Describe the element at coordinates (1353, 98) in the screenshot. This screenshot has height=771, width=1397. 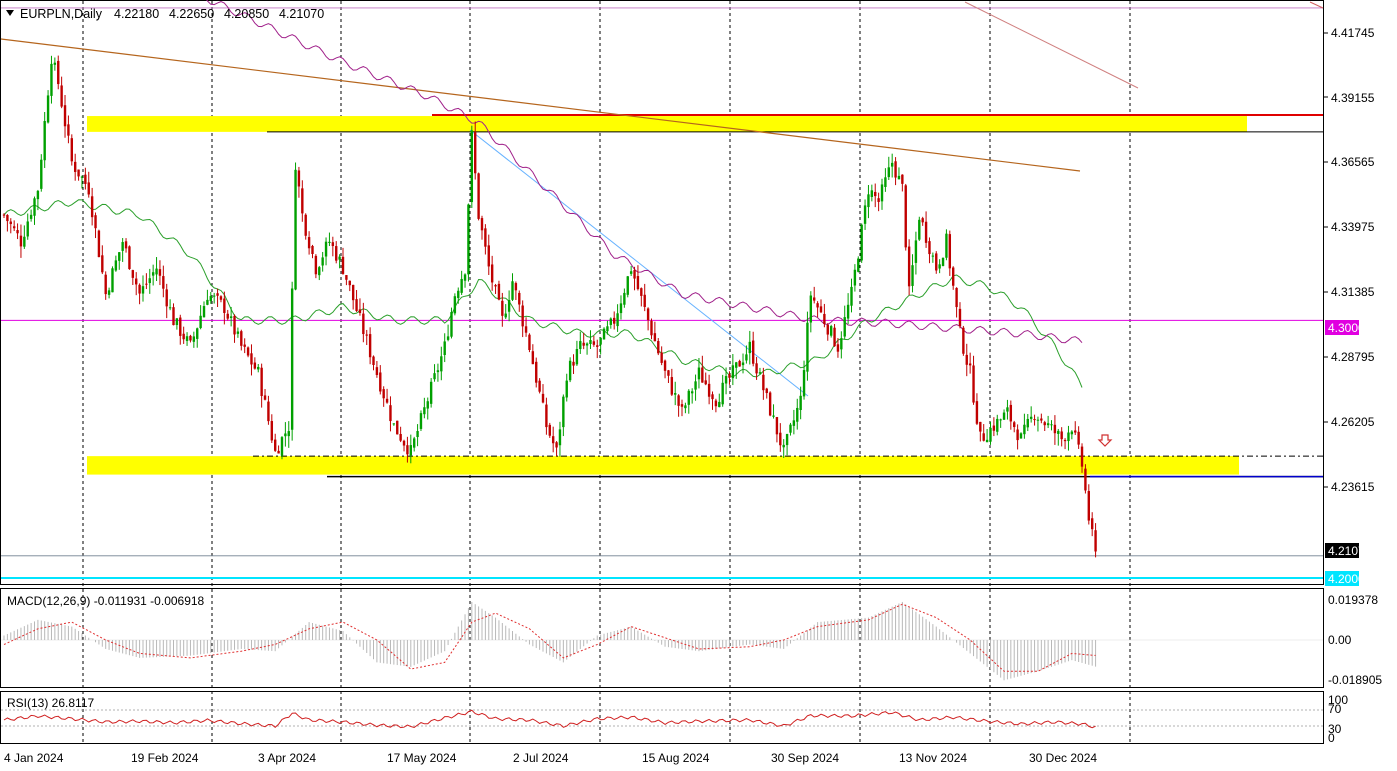
I see `price-tick: 4.39155` at that location.